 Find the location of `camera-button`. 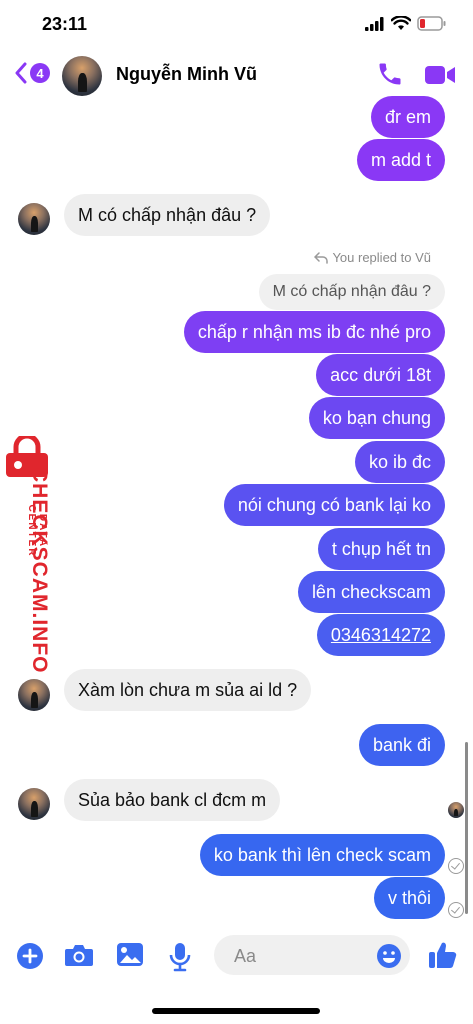

camera-button is located at coordinates (79, 957).